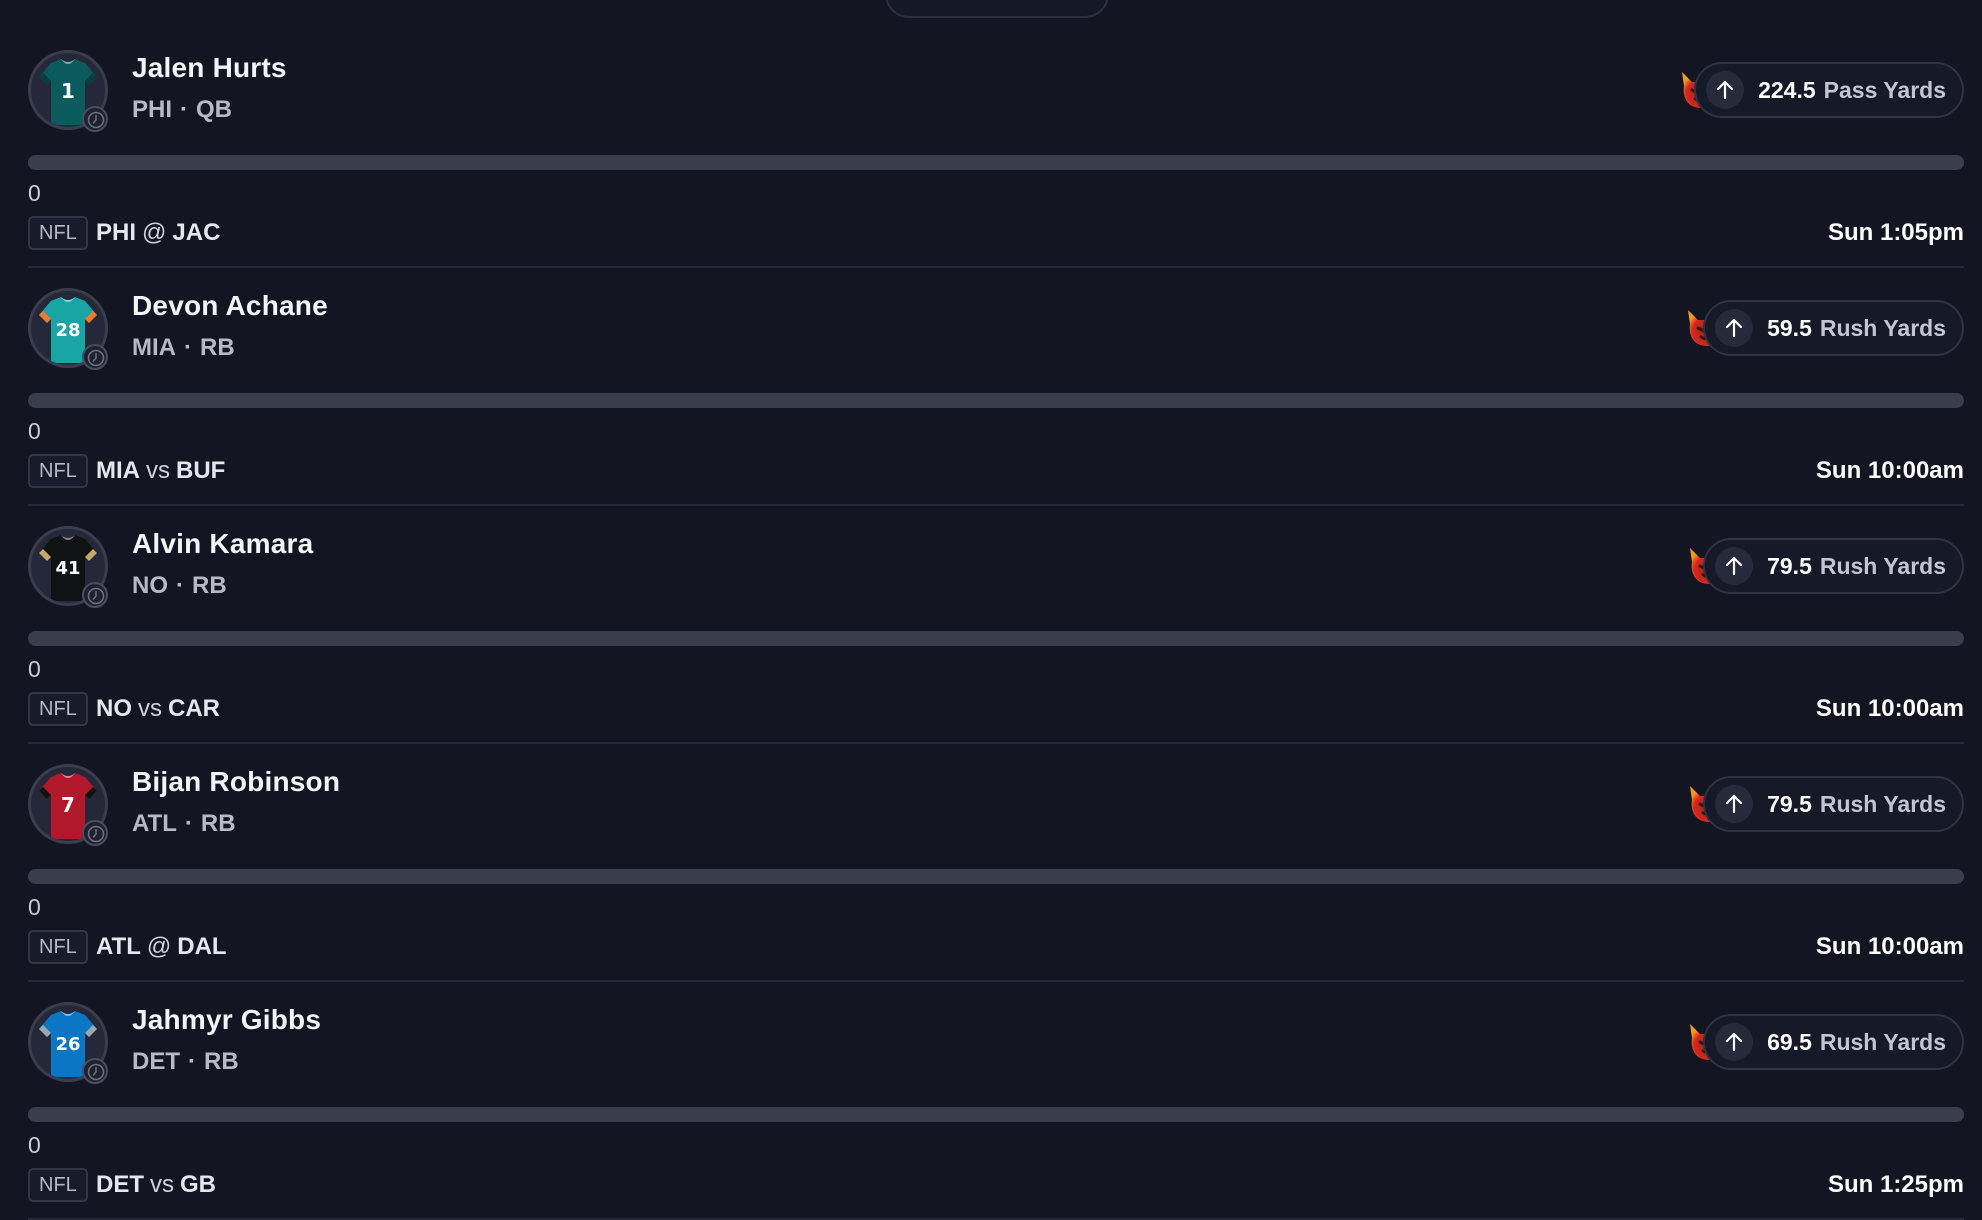 Image resolution: width=1982 pixels, height=1220 pixels. What do you see at coordinates (67, 330) in the screenshot?
I see `jersey-number: 28` at bounding box center [67, 330].